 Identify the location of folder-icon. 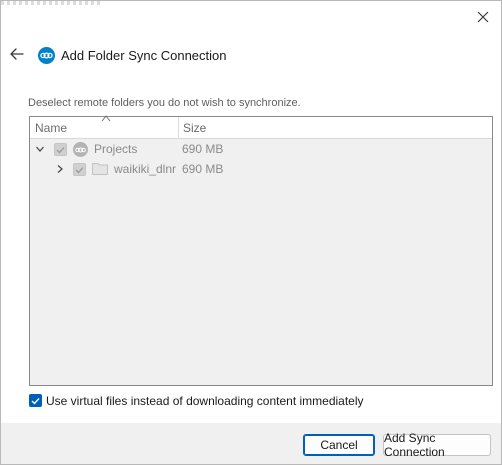
(100, 169).